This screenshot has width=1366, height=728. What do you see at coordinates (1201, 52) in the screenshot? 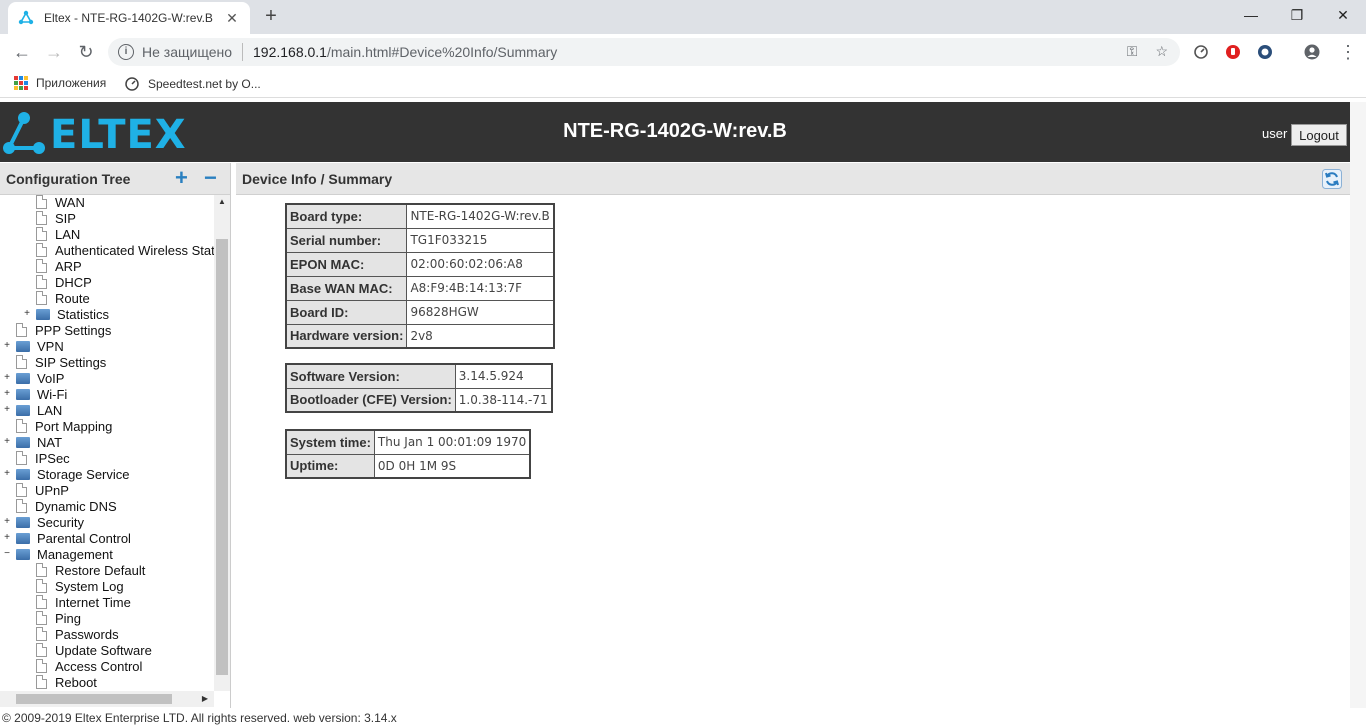
I see `speedometer-extension-icon` at bounding box center [1201, 52].